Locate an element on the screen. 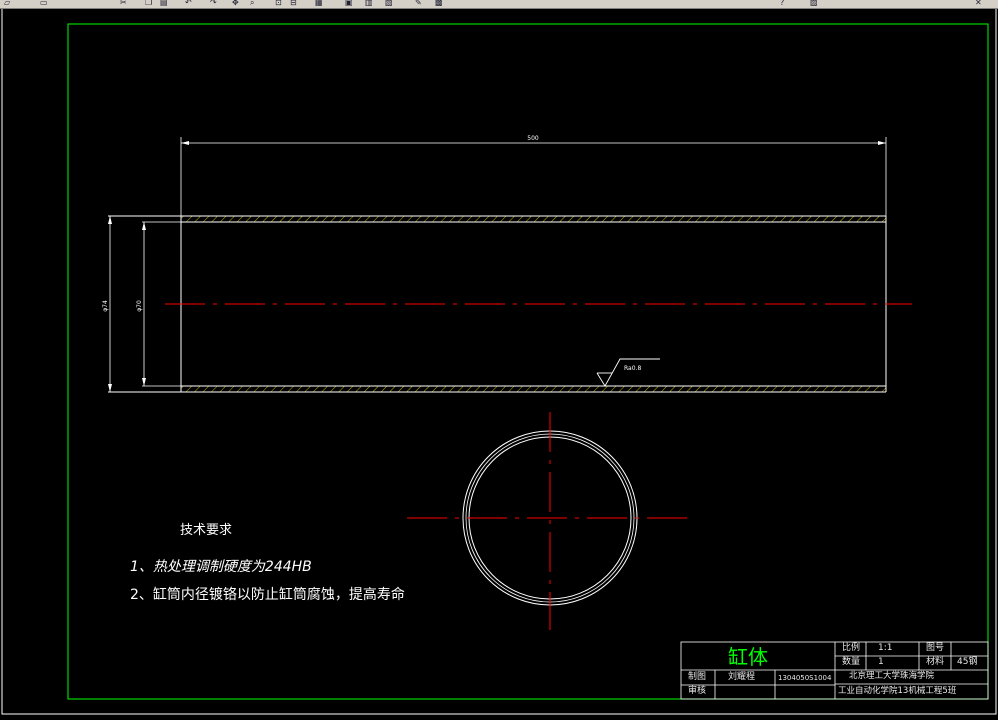  scale-value: 1:1 is located at coordinates (885, 648).